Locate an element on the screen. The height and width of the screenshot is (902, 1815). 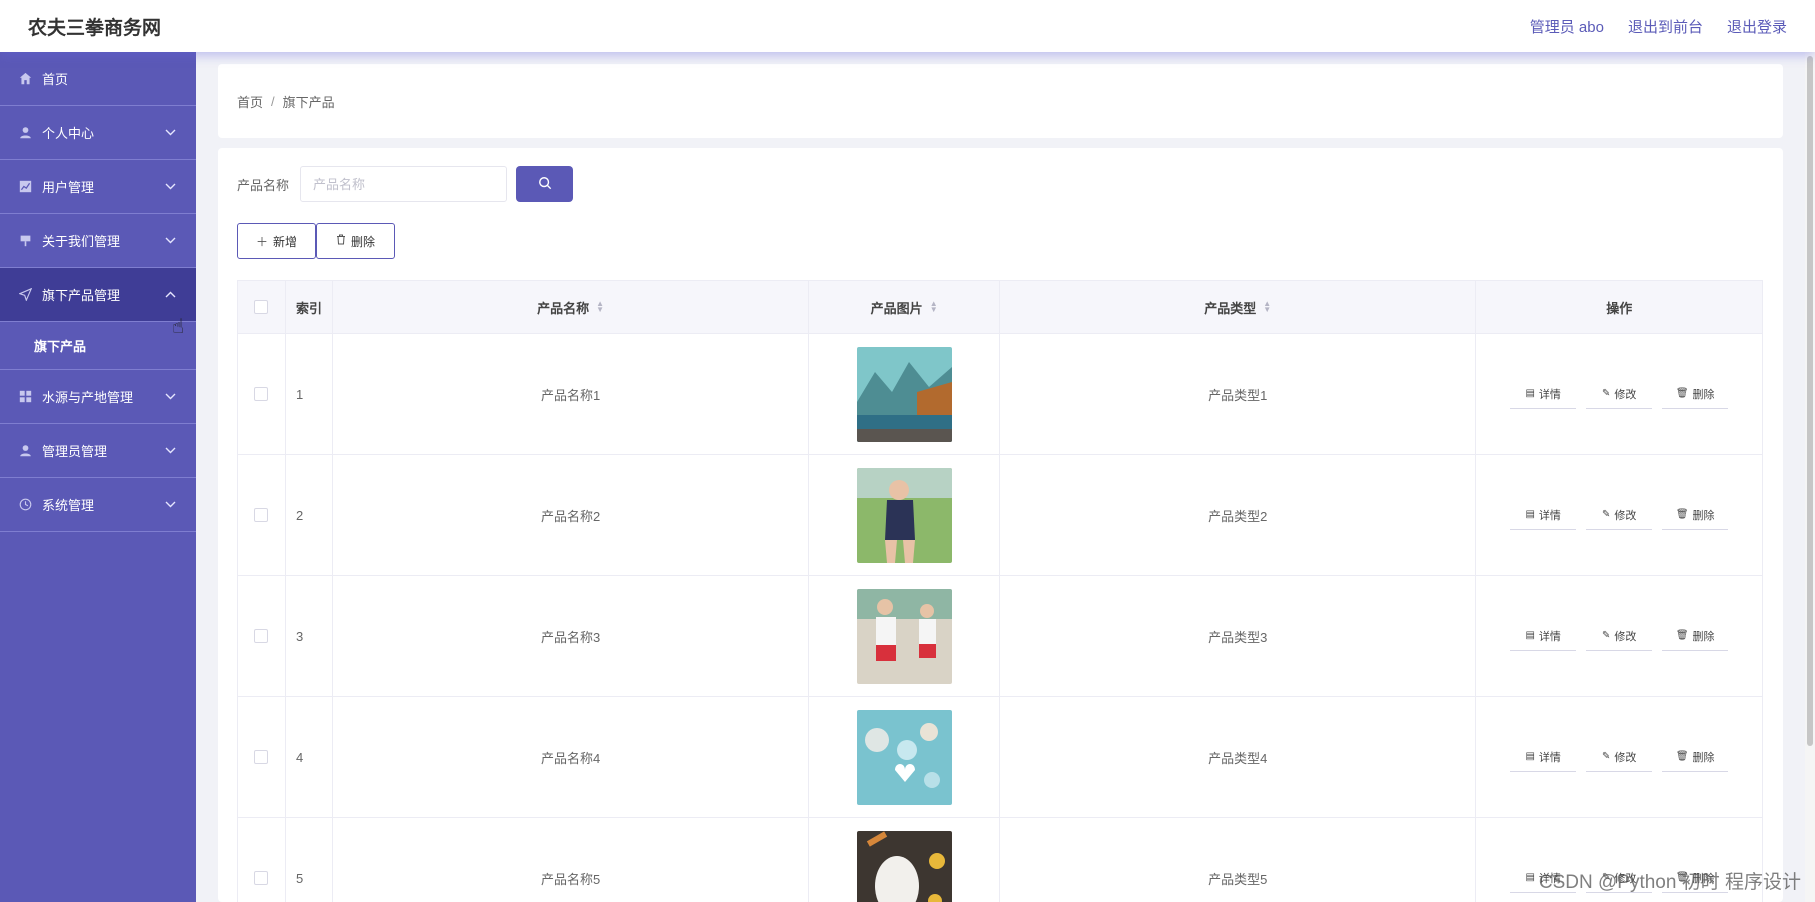
header-image: 产品图片 ▲ ▼ is located at coordinates (905, 307).